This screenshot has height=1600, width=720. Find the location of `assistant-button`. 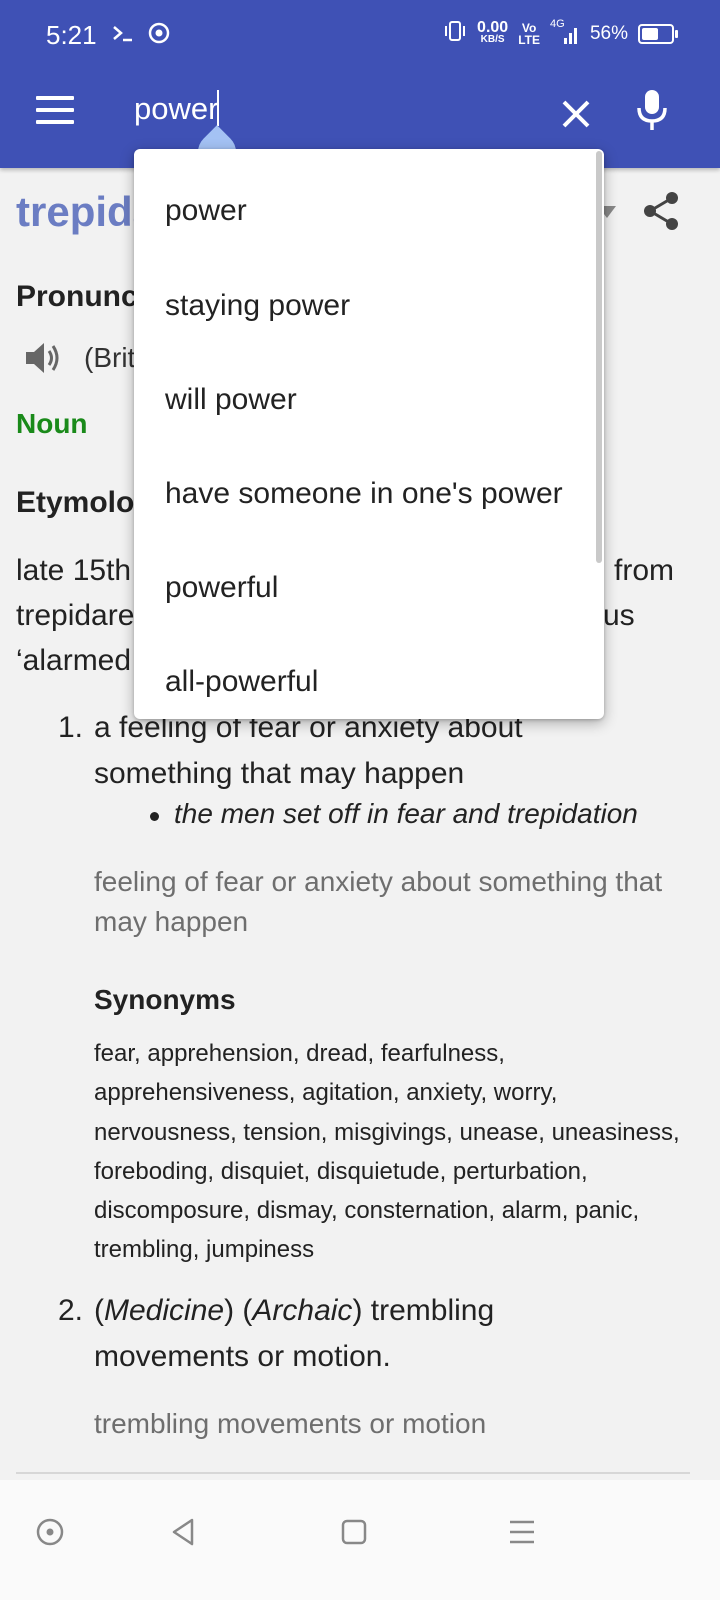

assistant-button is located at coordinates (50, 1532).